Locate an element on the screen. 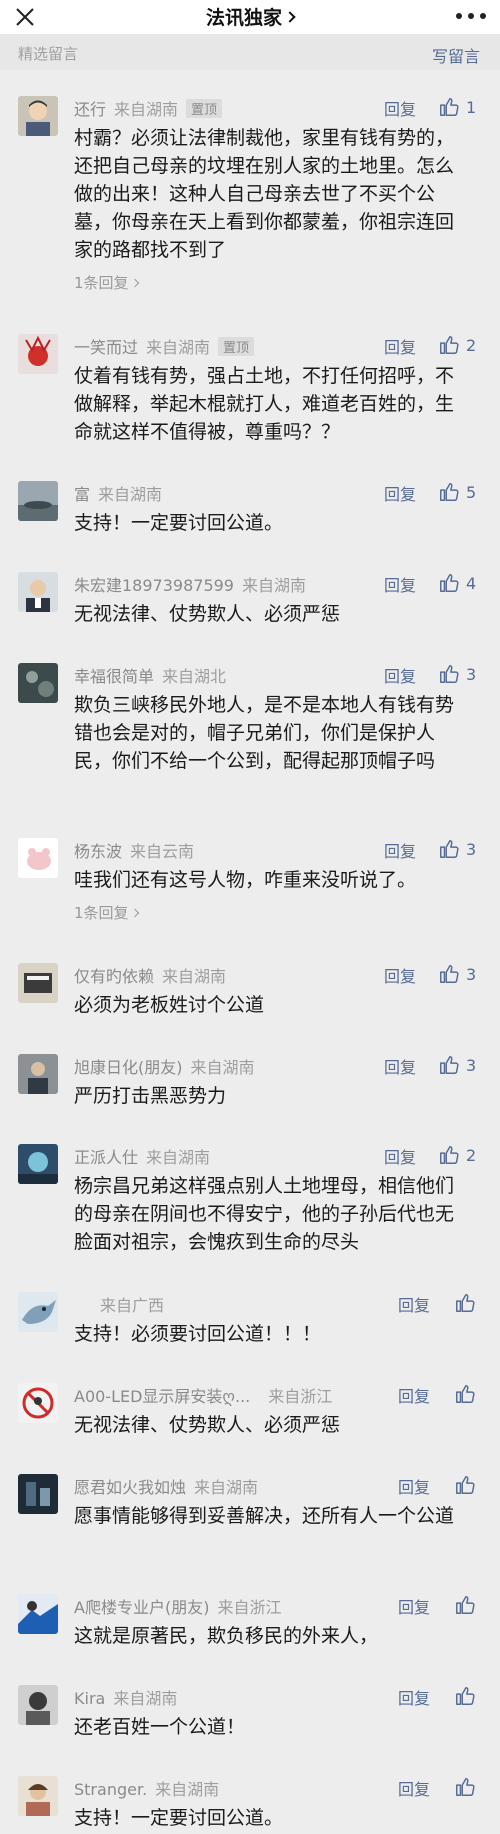 This screenshot has width=500, height=1834. comment-text: 支持！一定要讨回公道。 is located at coordinates (179, 1818).